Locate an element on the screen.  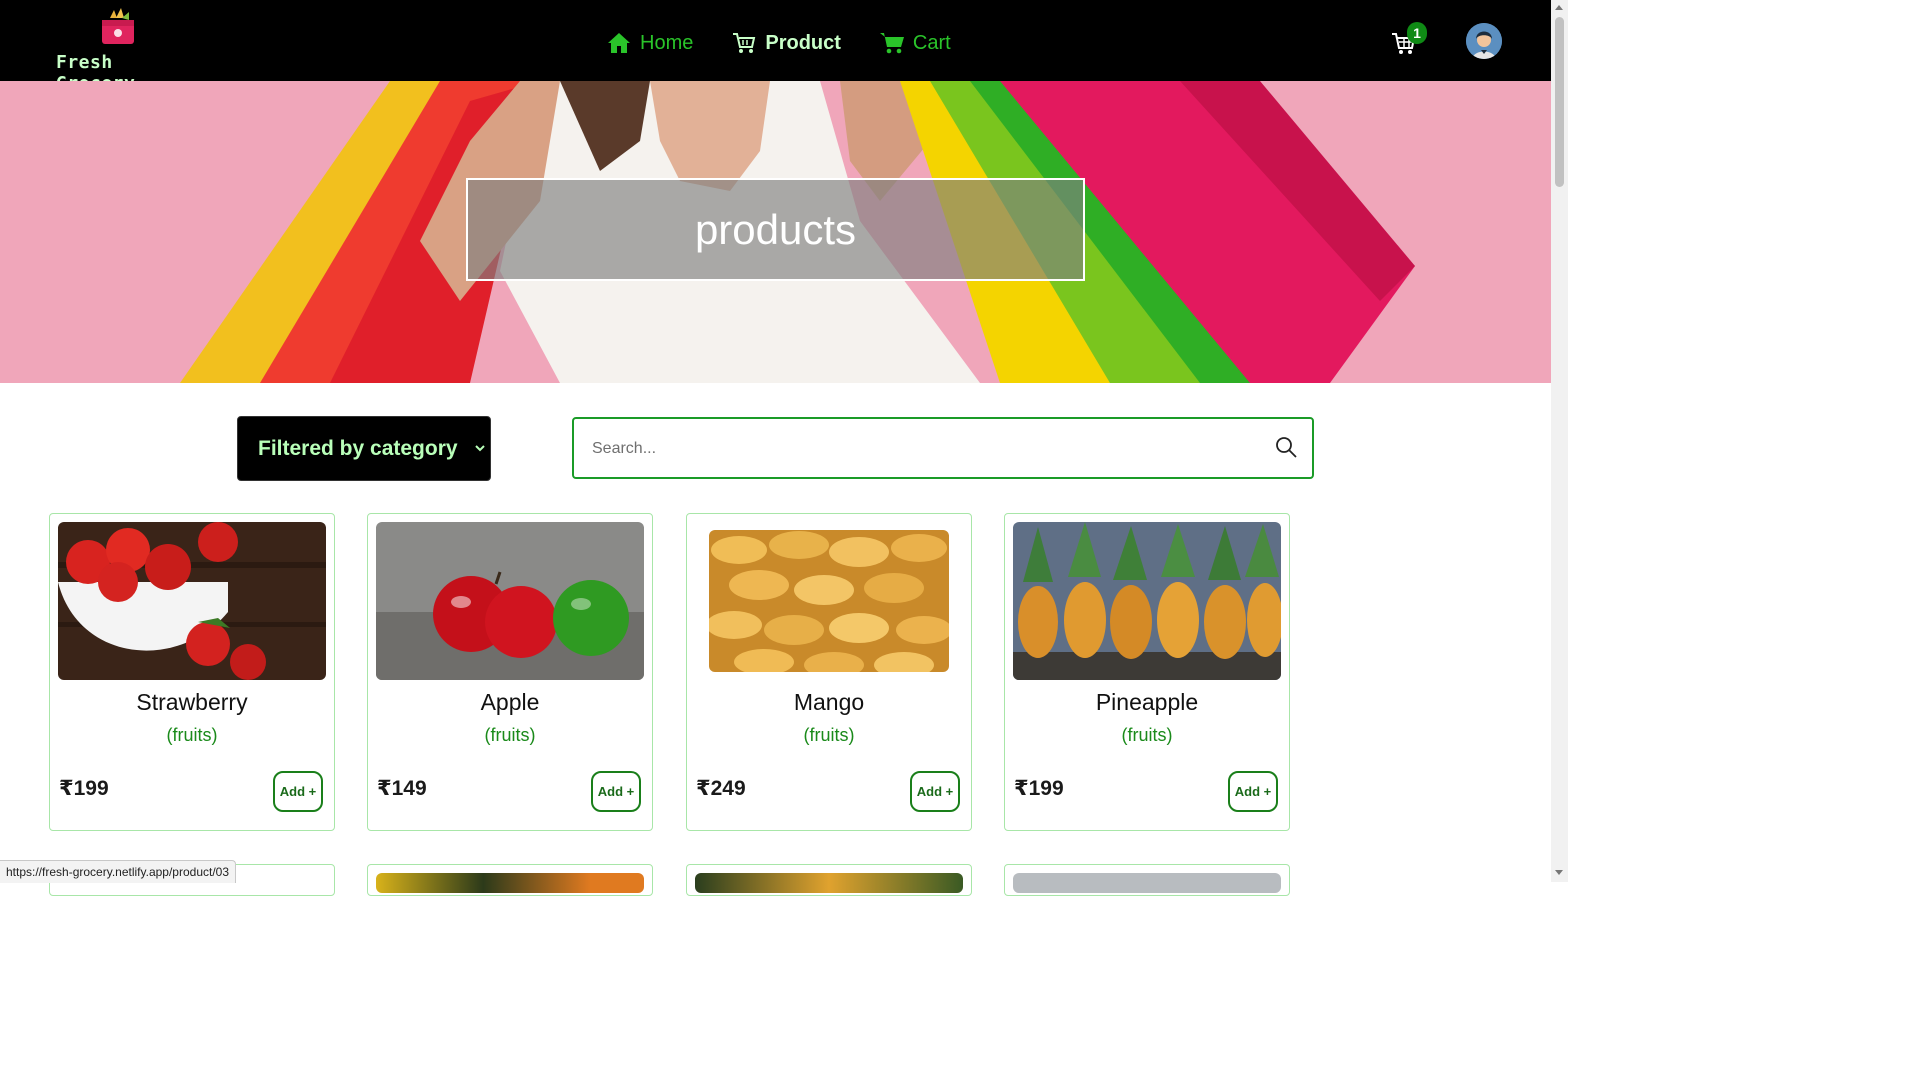
brand-logo: Fresh Grocery is located at coordinates (121, 51).